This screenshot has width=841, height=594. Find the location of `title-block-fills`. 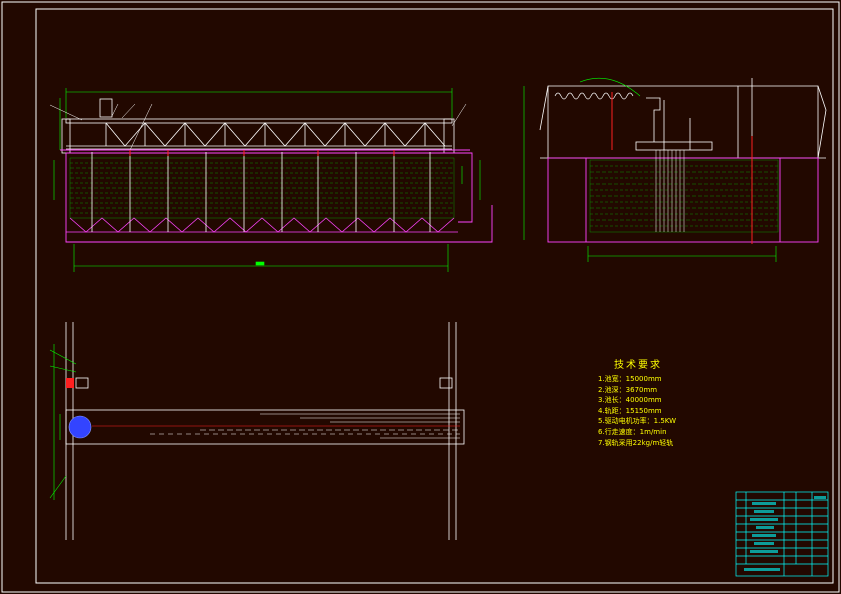

title-block-fills is located at coordinates (785, 533).